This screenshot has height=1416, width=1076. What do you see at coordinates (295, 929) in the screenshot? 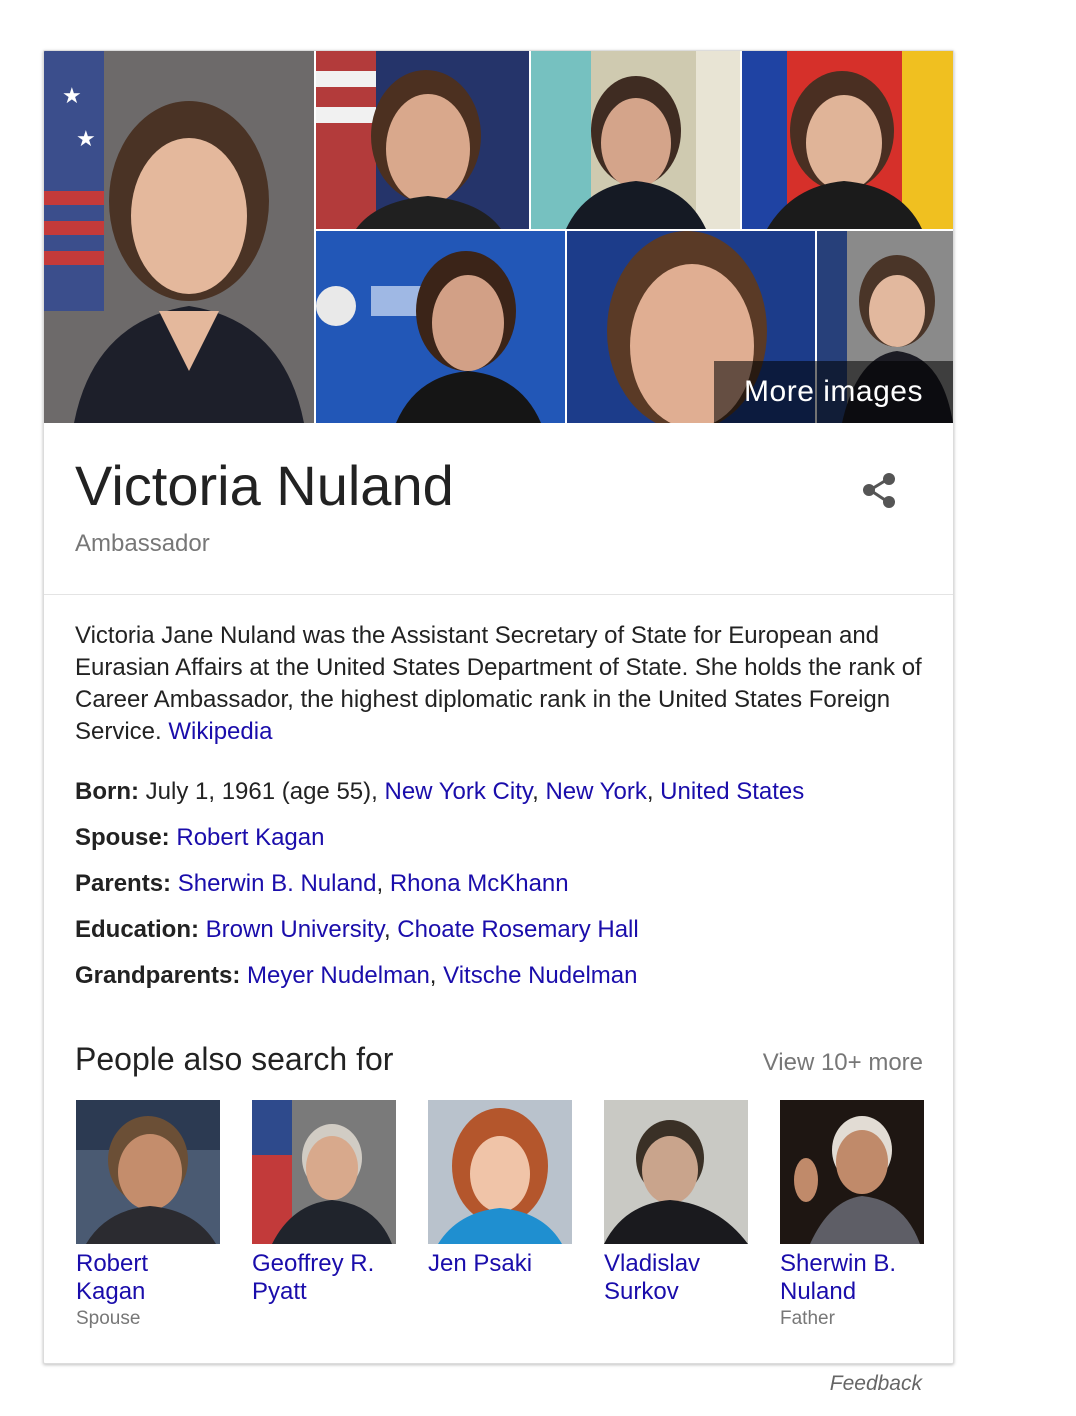
I see `fact-link-brown-university: Brown University` at bounding box center [295, 929].